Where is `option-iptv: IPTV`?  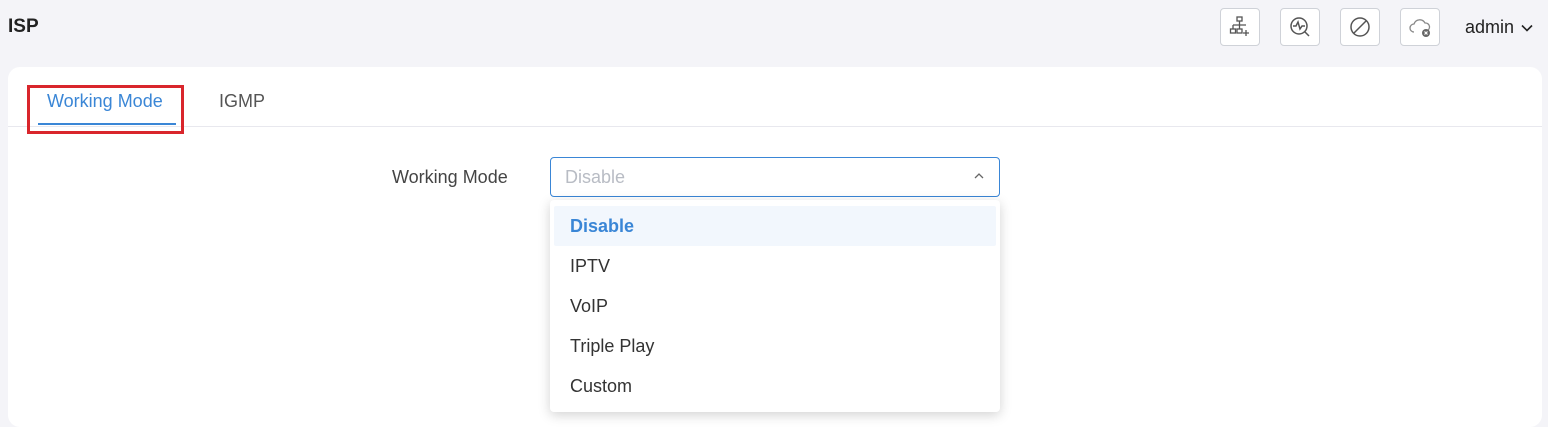 option-iptv: IPTV is located at coordinates (775, 266).